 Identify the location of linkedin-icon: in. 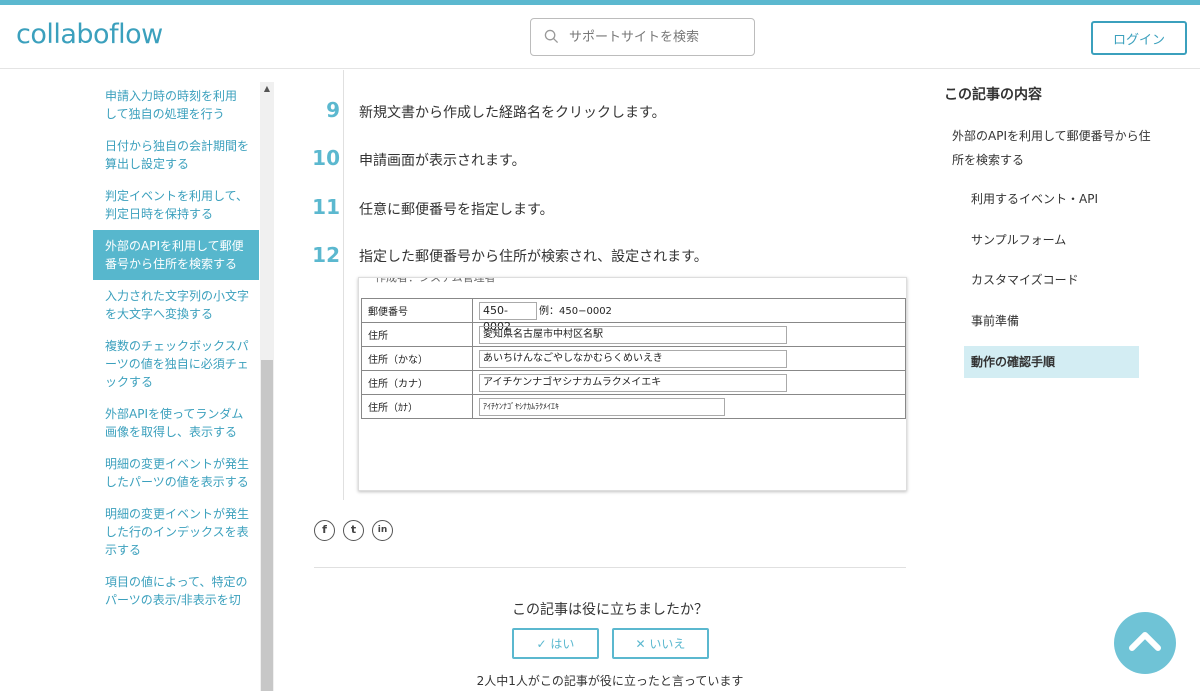
(382, 530).